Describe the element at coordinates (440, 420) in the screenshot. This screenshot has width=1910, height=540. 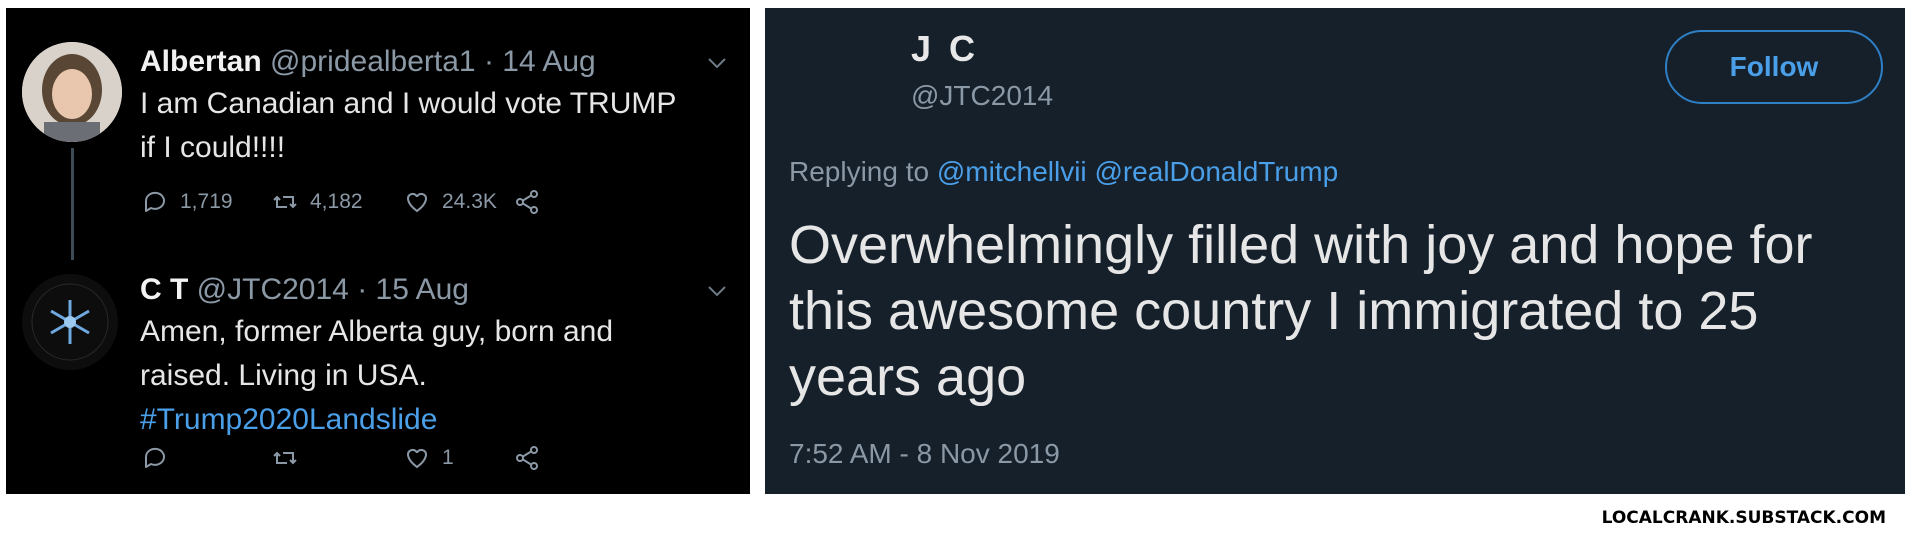
I see `hashtag-link: #Trump2020Landslide` at that location.